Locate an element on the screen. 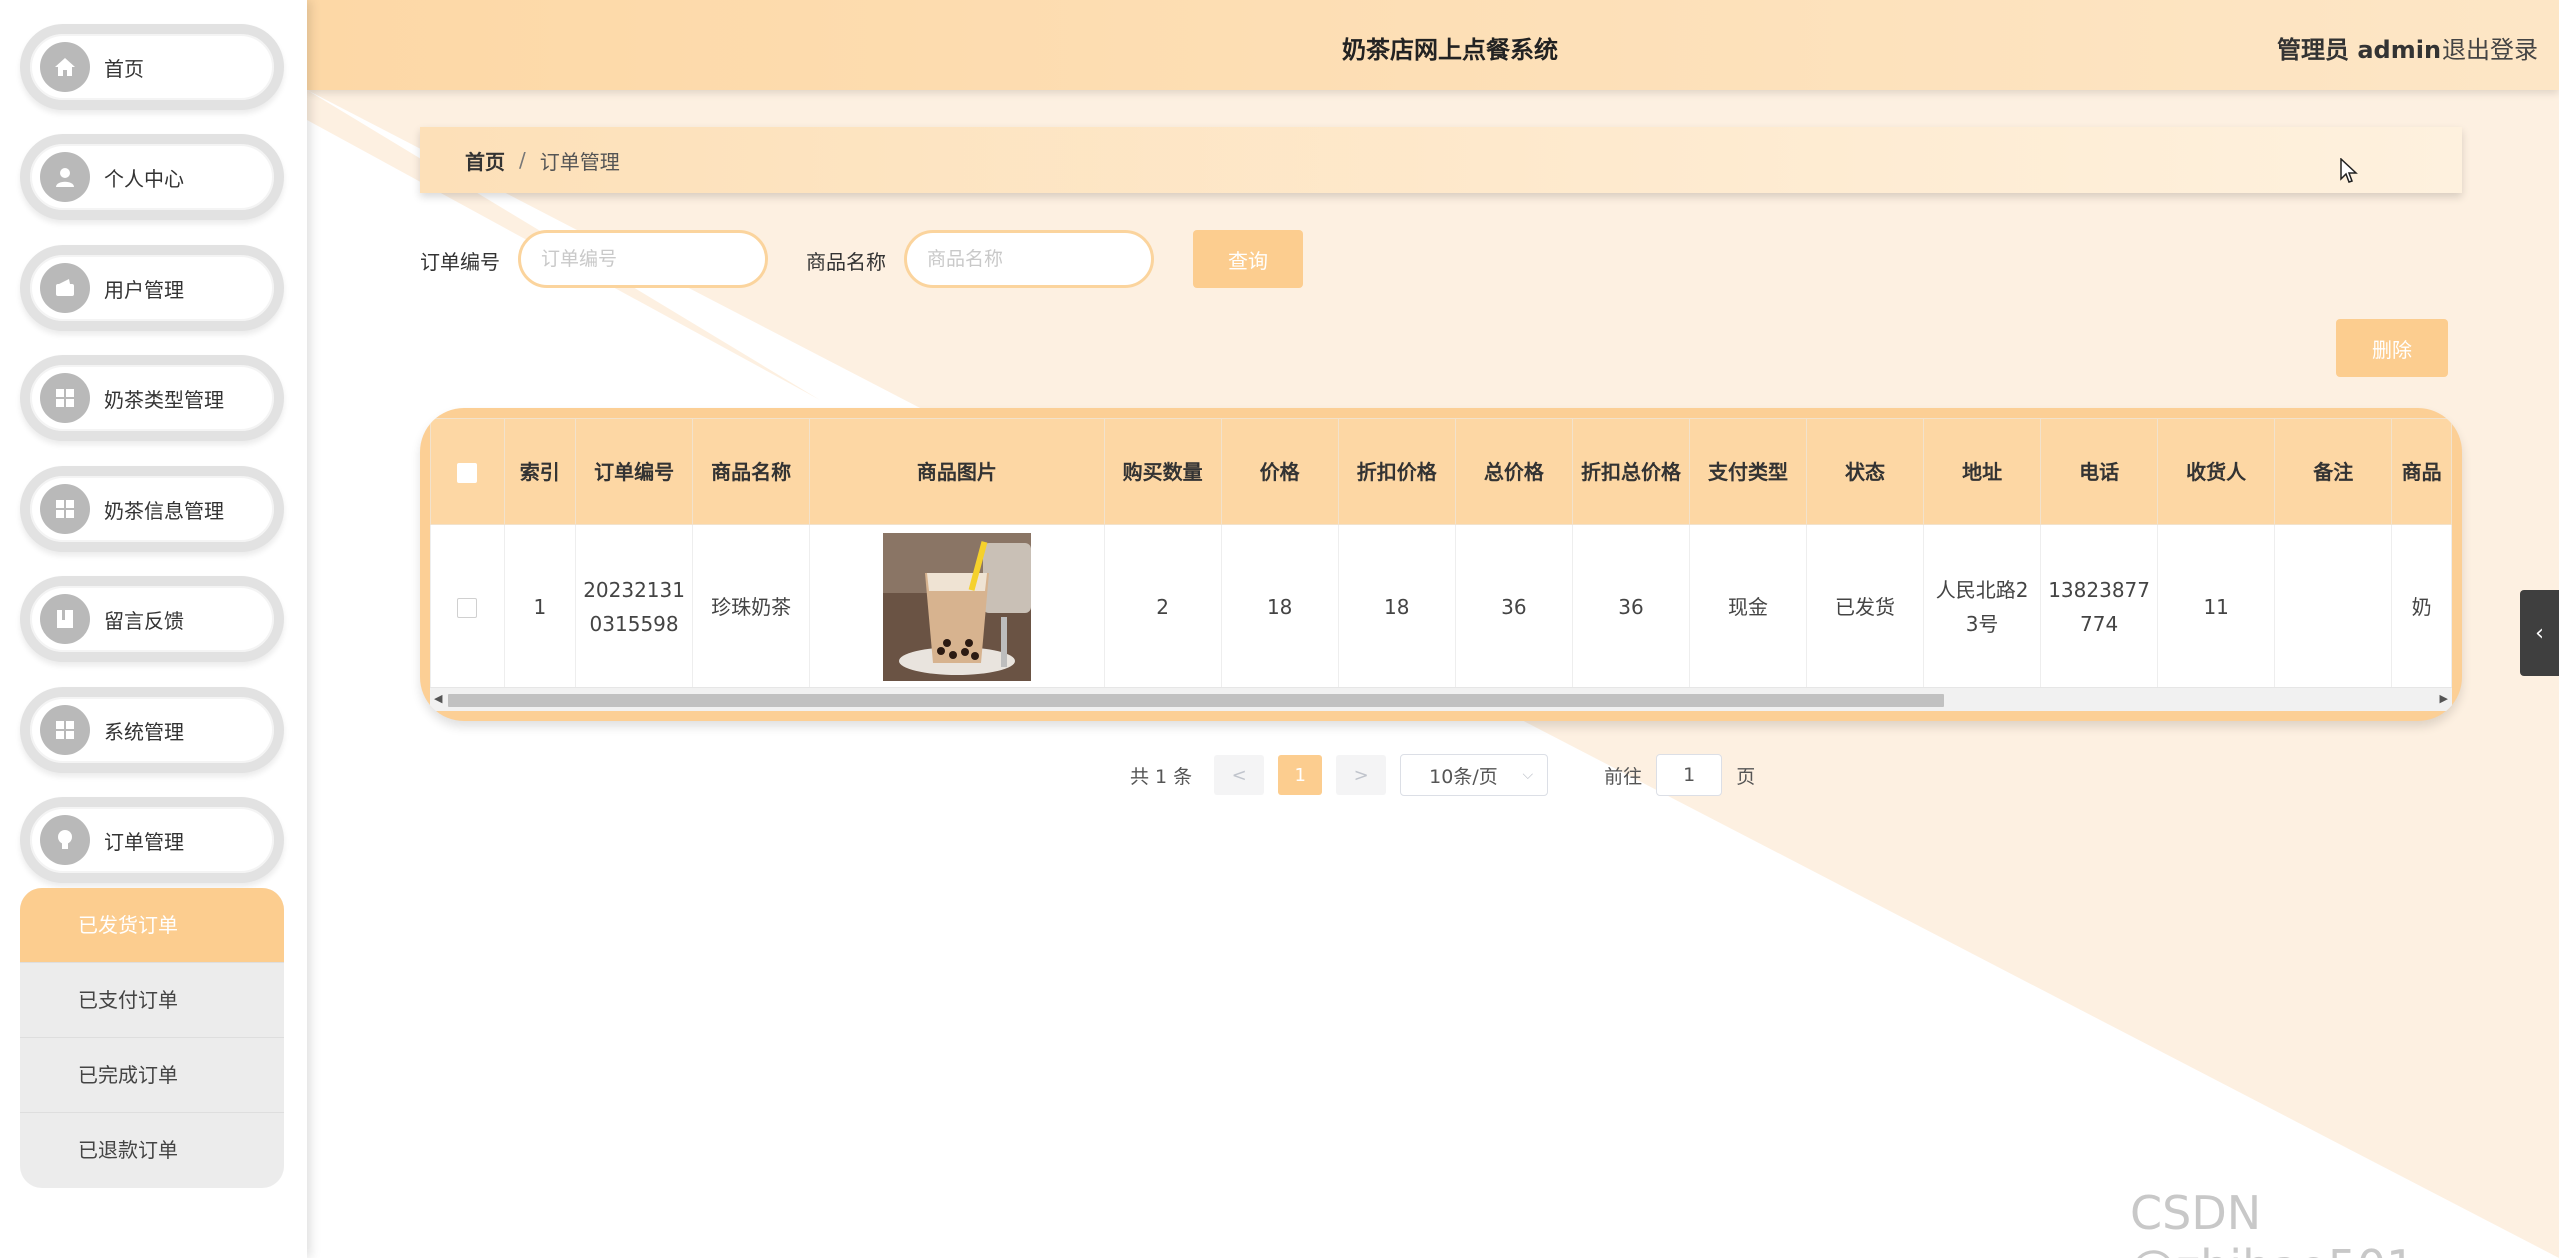  sidebar-item-label: 首页 is located at coordinates (124, 68).